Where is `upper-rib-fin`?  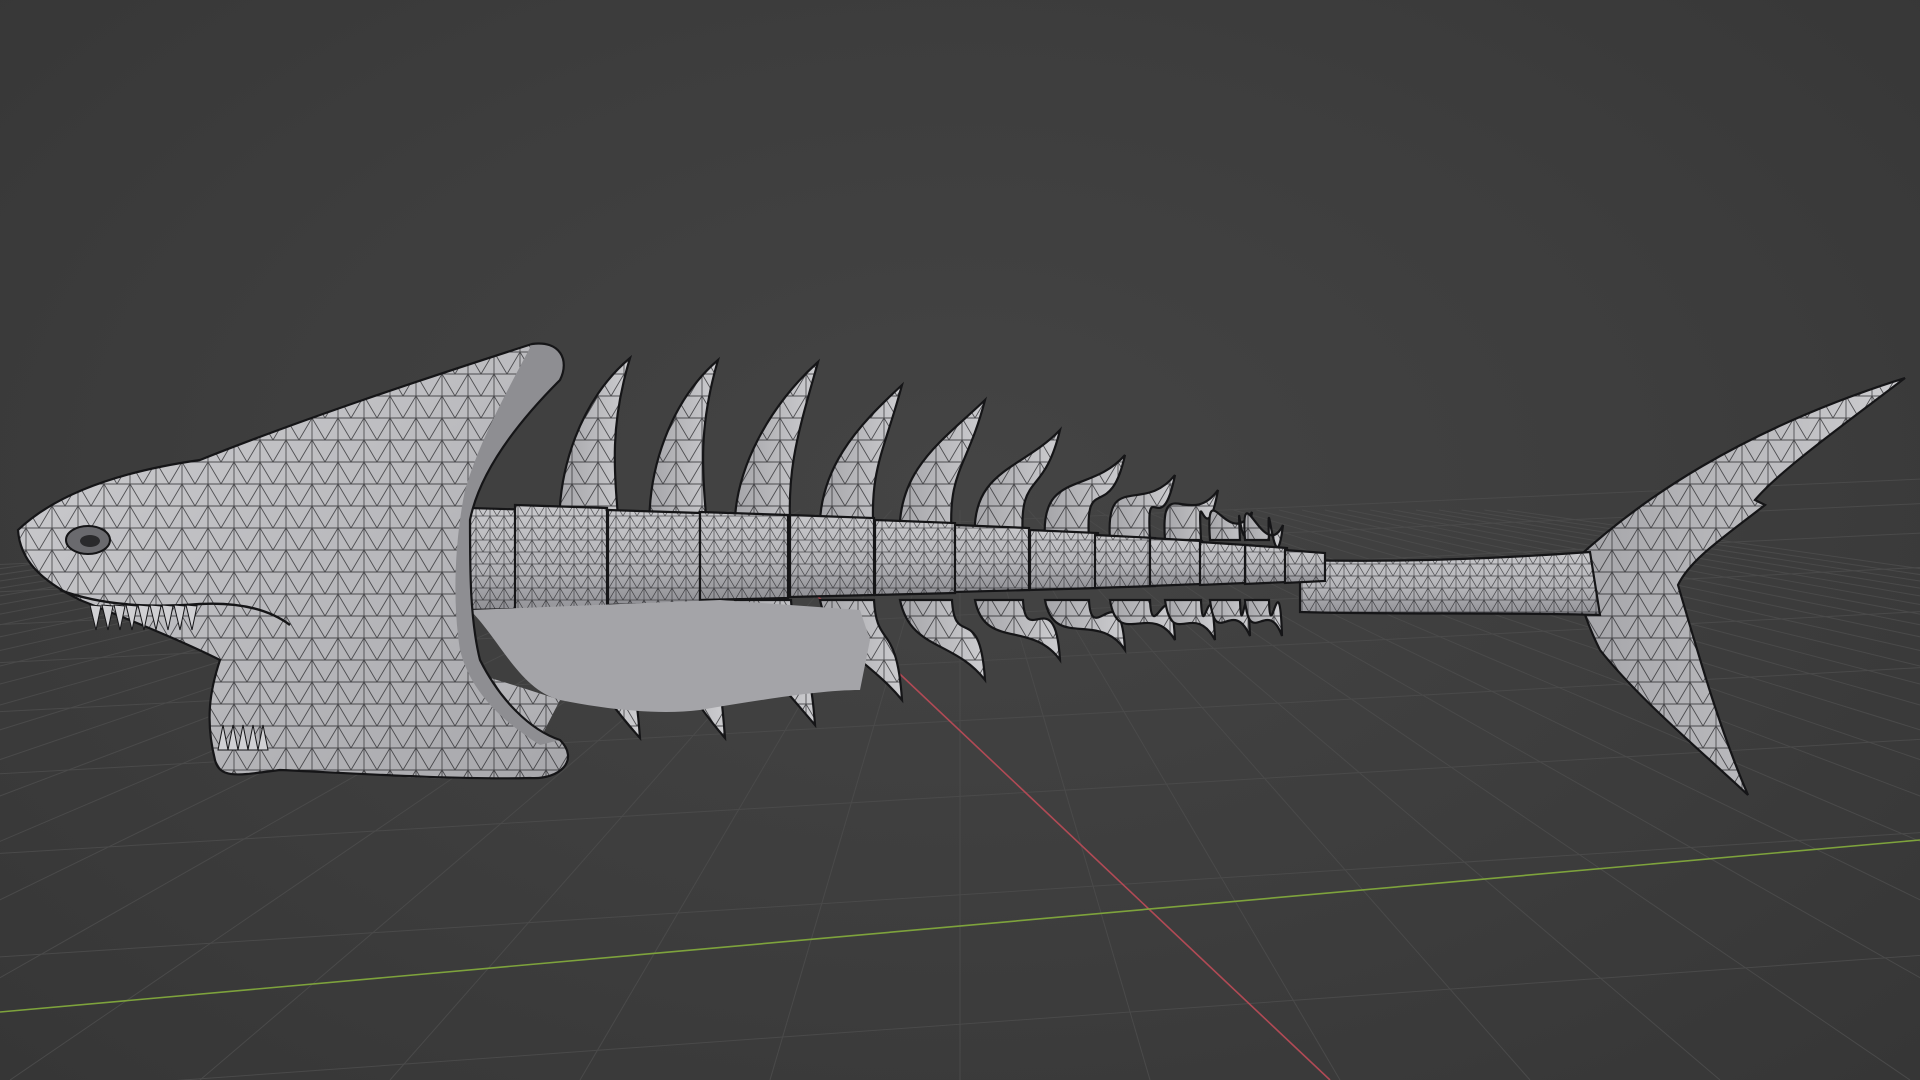 upper-rib-fin is located at coordinates (943, 469).